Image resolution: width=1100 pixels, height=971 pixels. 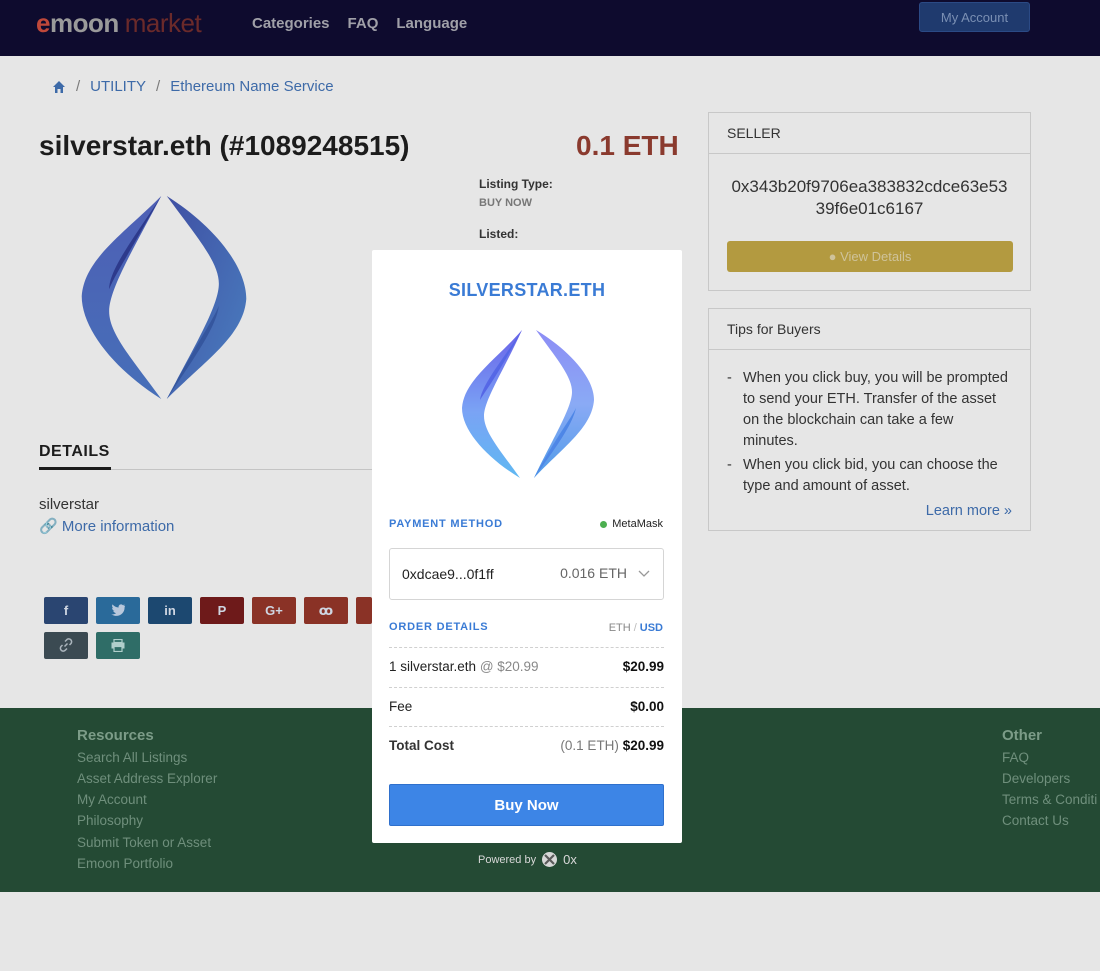 I want to click on pinterest-icon: P, so click(x=222, y=610).